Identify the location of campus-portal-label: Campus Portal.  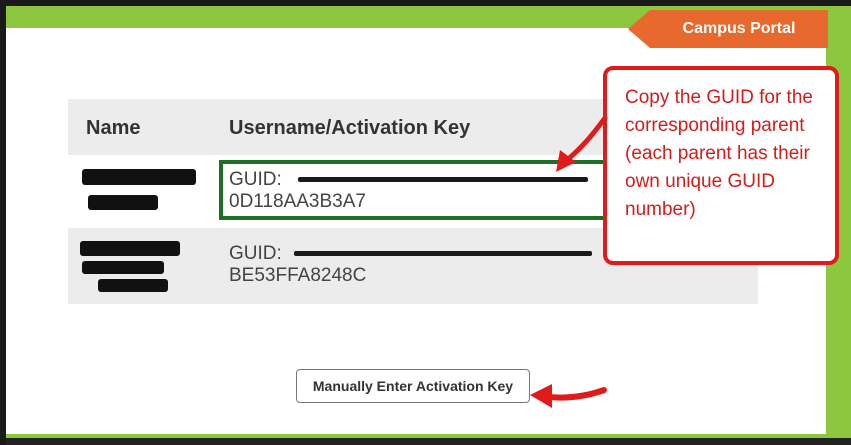
(739, 28).